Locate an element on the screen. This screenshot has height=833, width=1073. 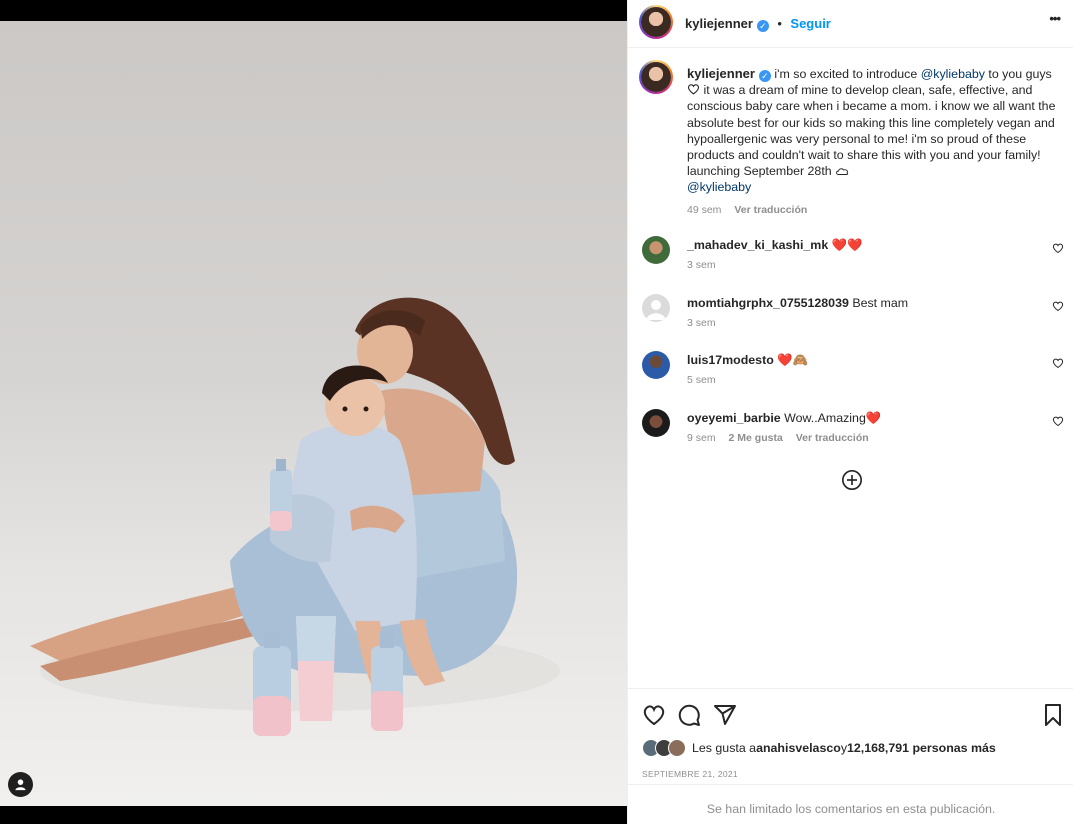
commenter-username: luis17modesto is located at coordinates (730, 360).